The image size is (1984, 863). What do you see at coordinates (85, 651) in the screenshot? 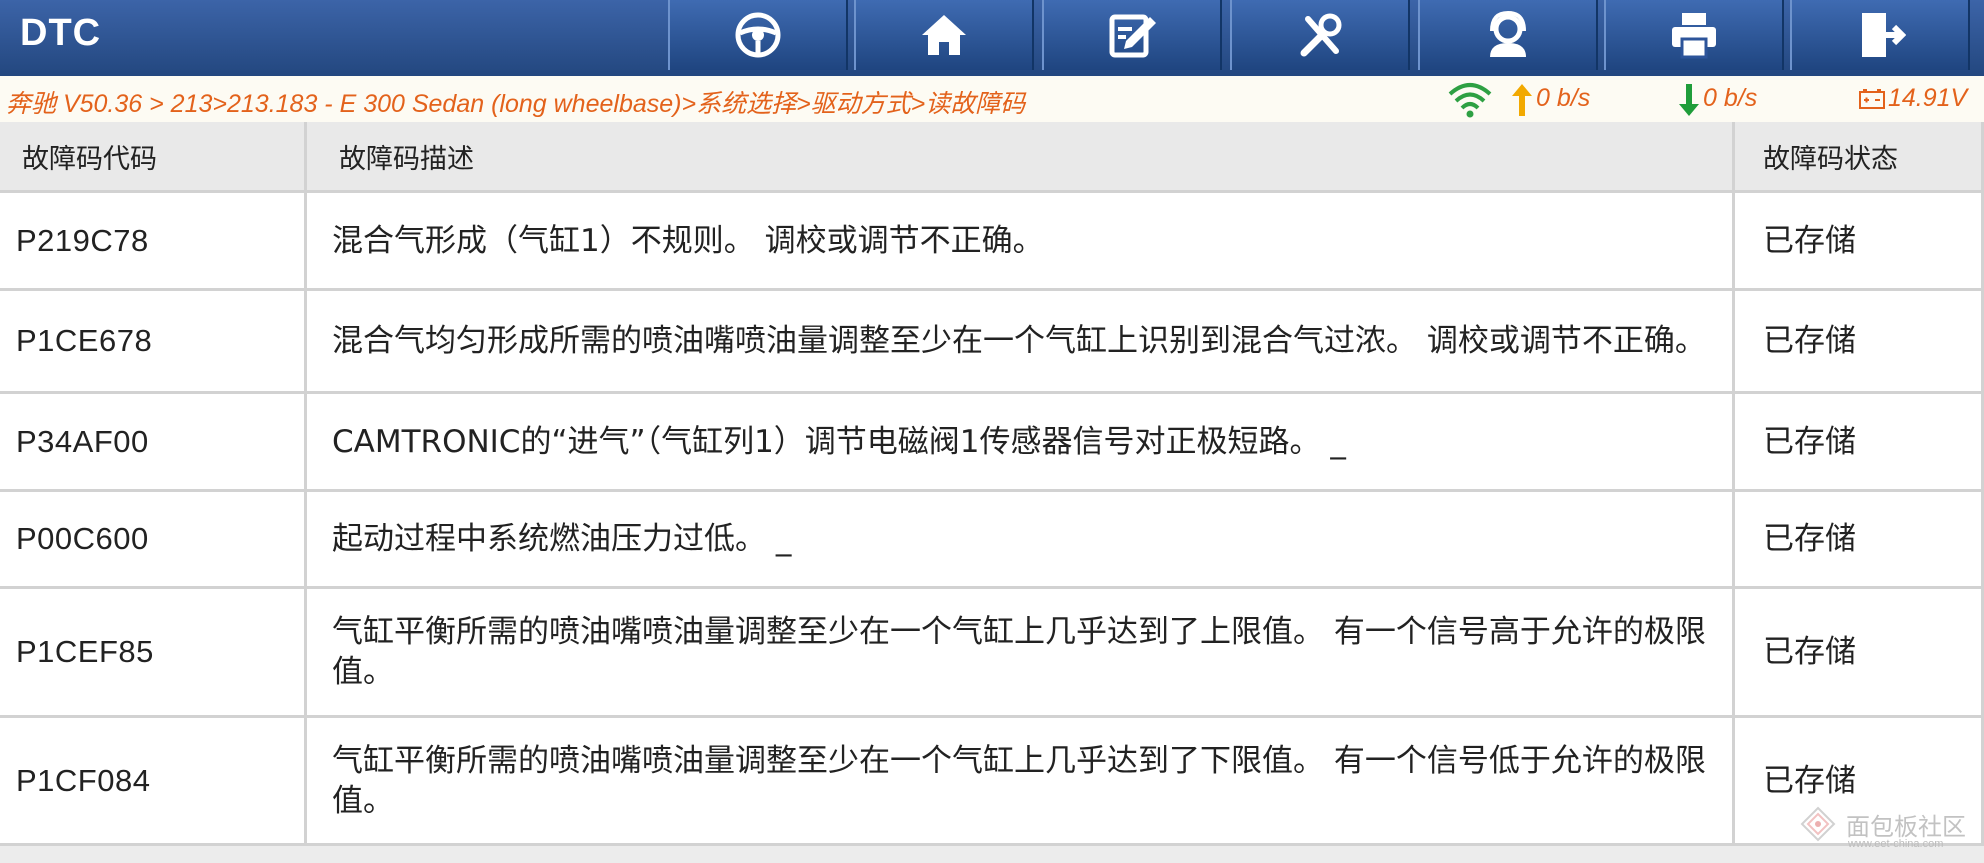
I see `dtc-code-text: P1CEF85` at bounding box center [85, 651].